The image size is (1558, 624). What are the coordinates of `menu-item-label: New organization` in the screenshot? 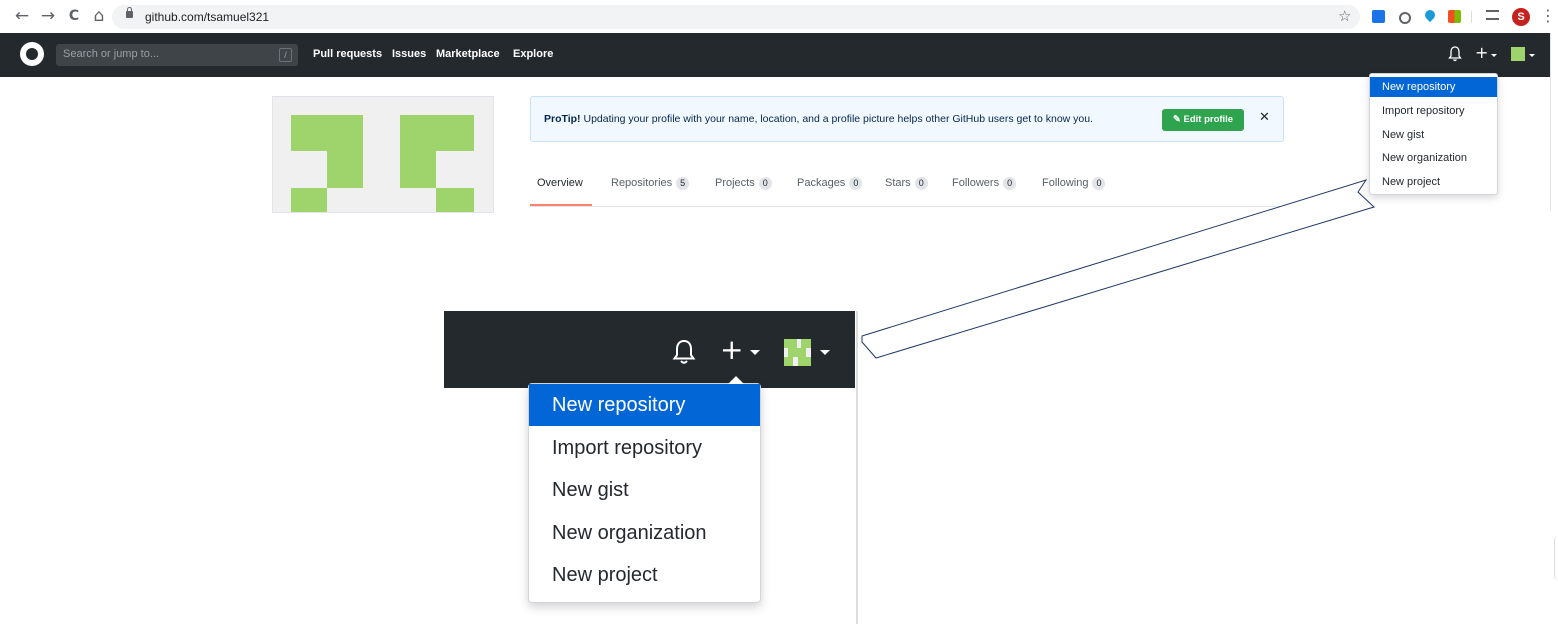 It's located at (629, 533).